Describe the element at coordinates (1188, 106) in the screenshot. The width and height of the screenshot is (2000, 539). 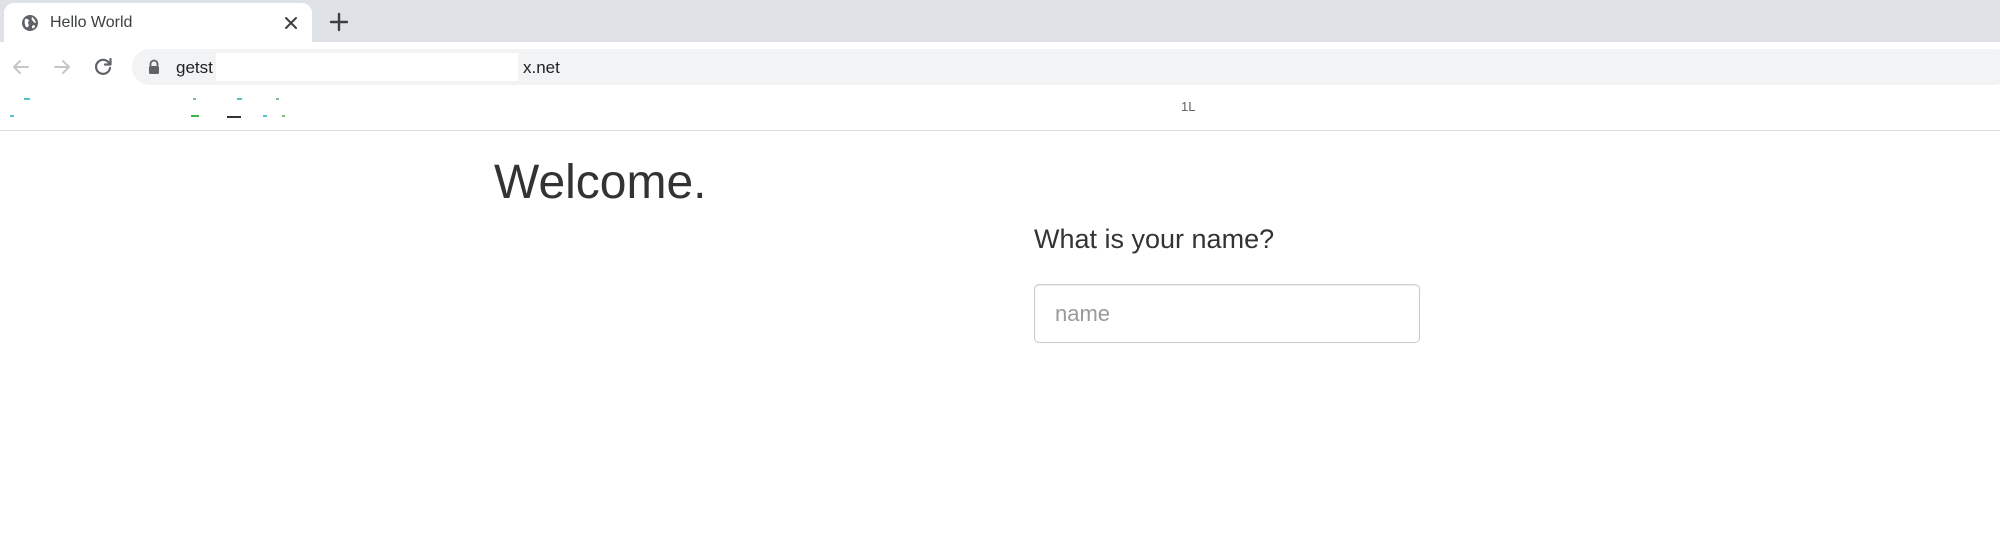
I see `bookmark-text: 1L` at that location.